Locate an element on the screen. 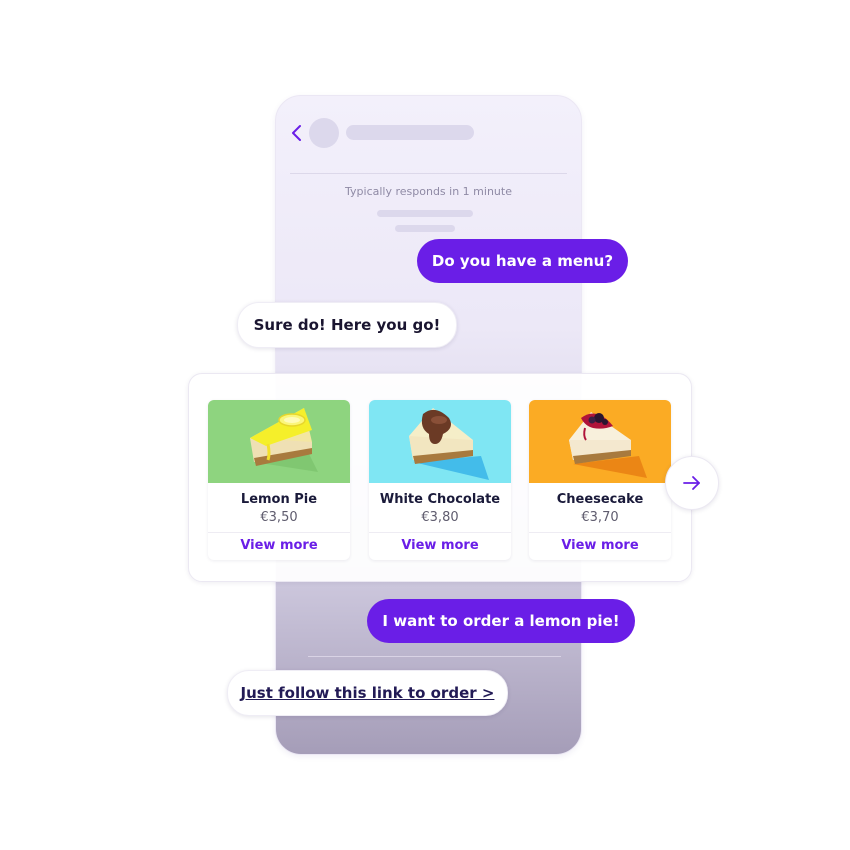 Image resolution: width=850 pixels, height=850 pixels. order-link: Just follow this link to order > is located at coordinates (368, 693).